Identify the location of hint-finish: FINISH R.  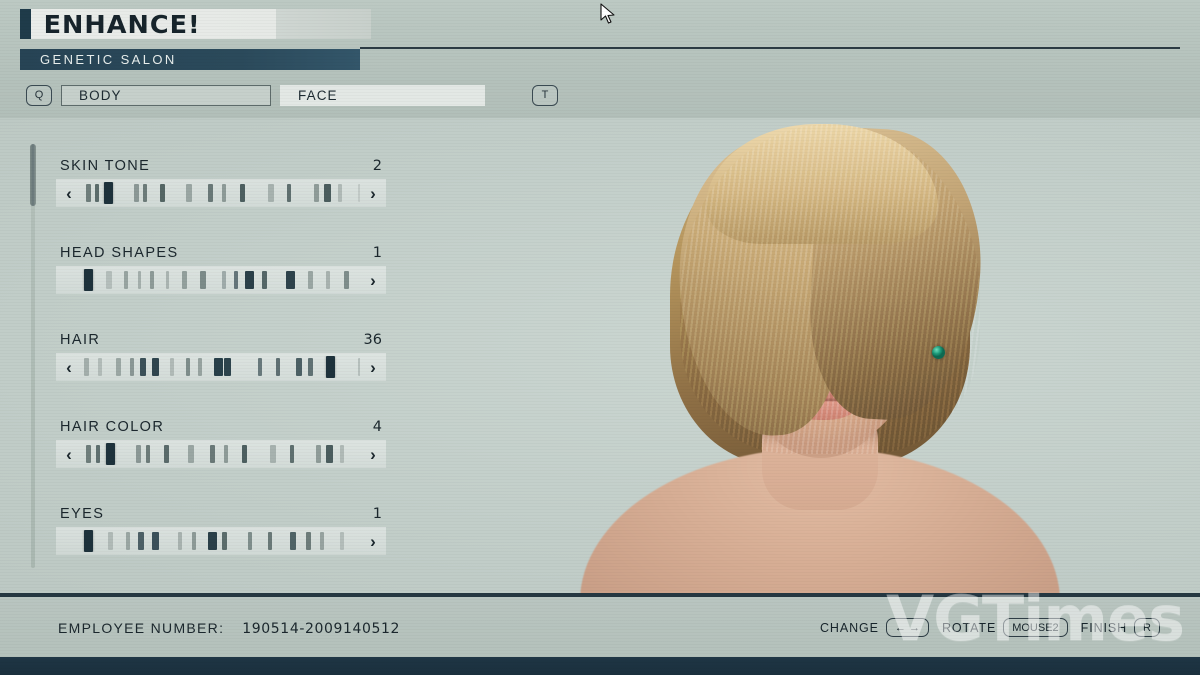
(1120, 627).